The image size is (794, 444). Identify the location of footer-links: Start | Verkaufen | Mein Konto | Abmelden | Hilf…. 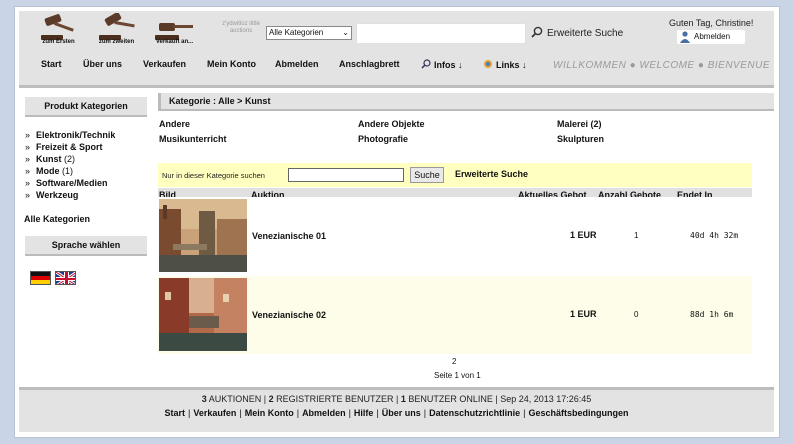
(396, 413).